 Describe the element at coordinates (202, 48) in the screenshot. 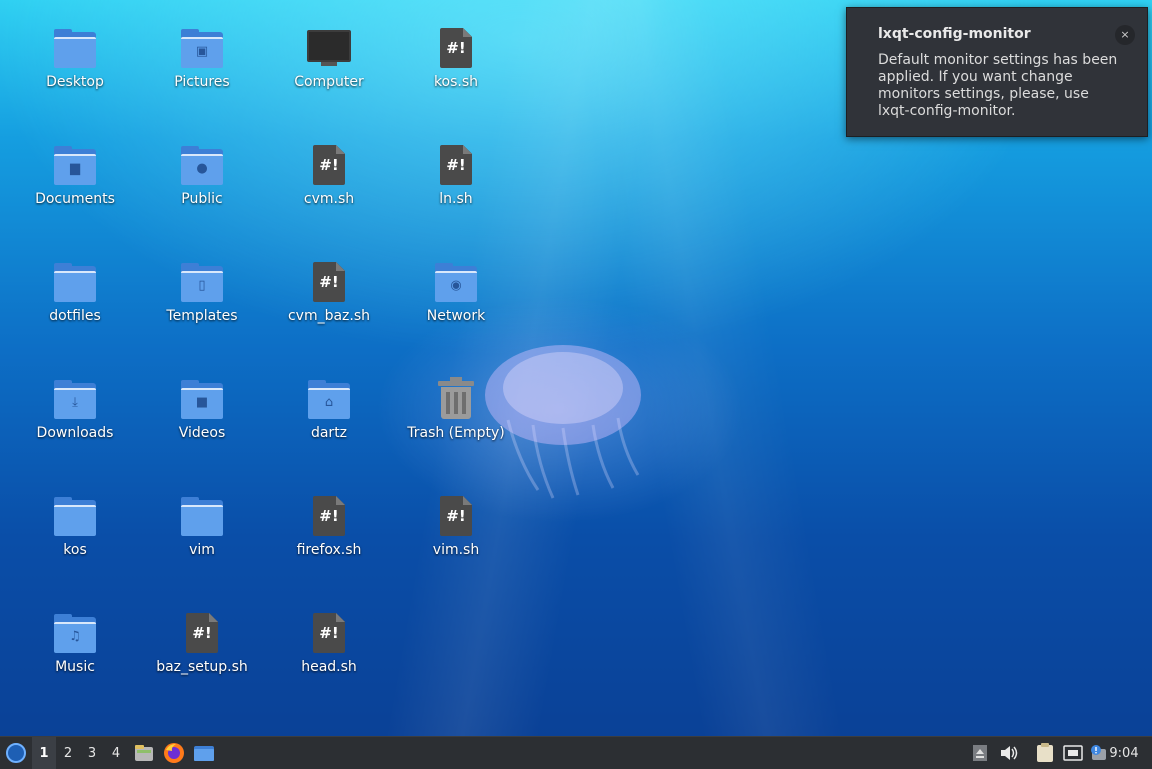

I see `pictures-folder-icon: ▣` at that location.